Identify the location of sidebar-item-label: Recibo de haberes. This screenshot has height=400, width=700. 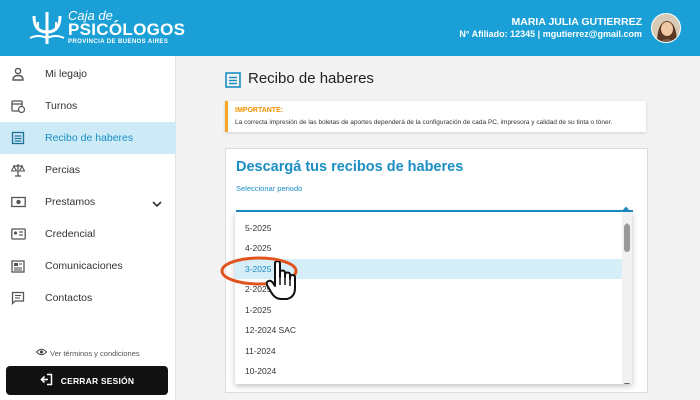
(89, 138).